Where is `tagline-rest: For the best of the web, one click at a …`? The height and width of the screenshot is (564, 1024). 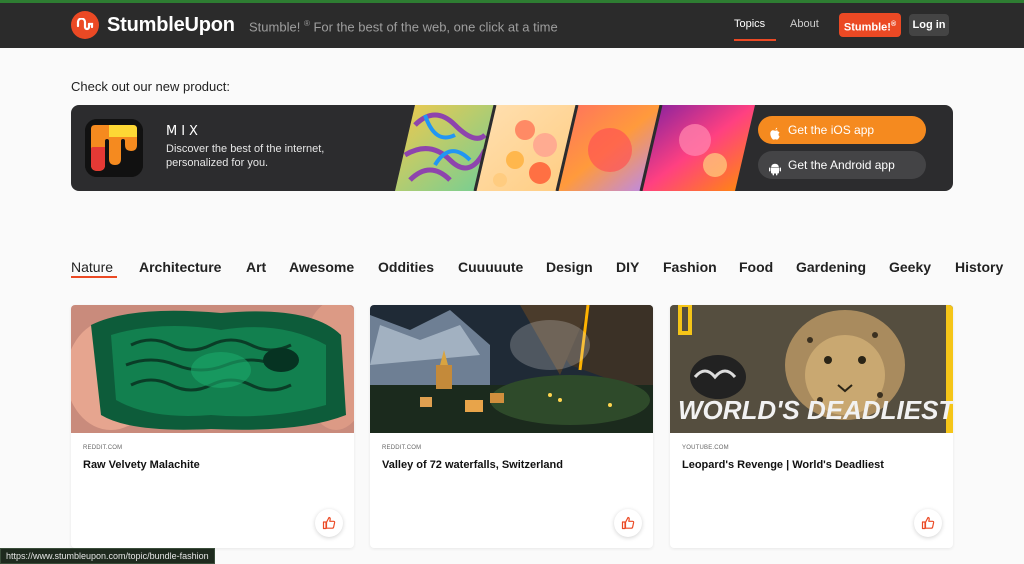
tagline-rest: For the best of the web, one click at a … is located at coordinates (435, 27).